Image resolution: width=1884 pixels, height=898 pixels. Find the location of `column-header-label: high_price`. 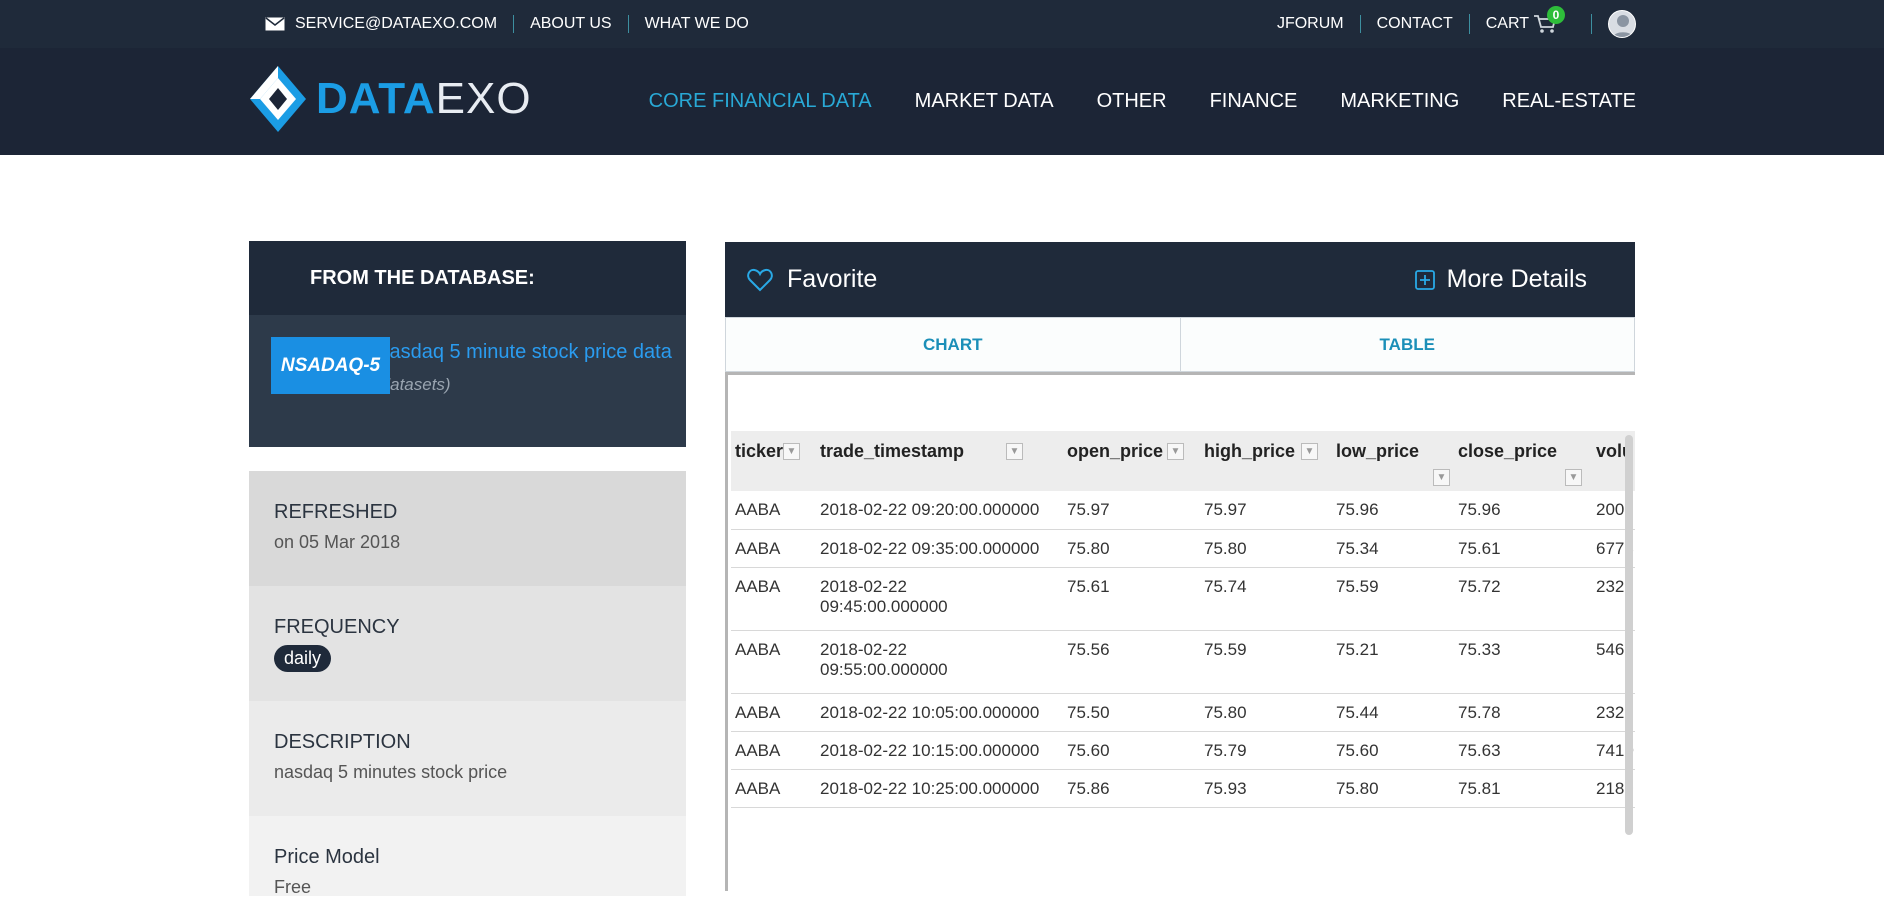

column-header-label: high_price is located at coordinates (1250, 451).